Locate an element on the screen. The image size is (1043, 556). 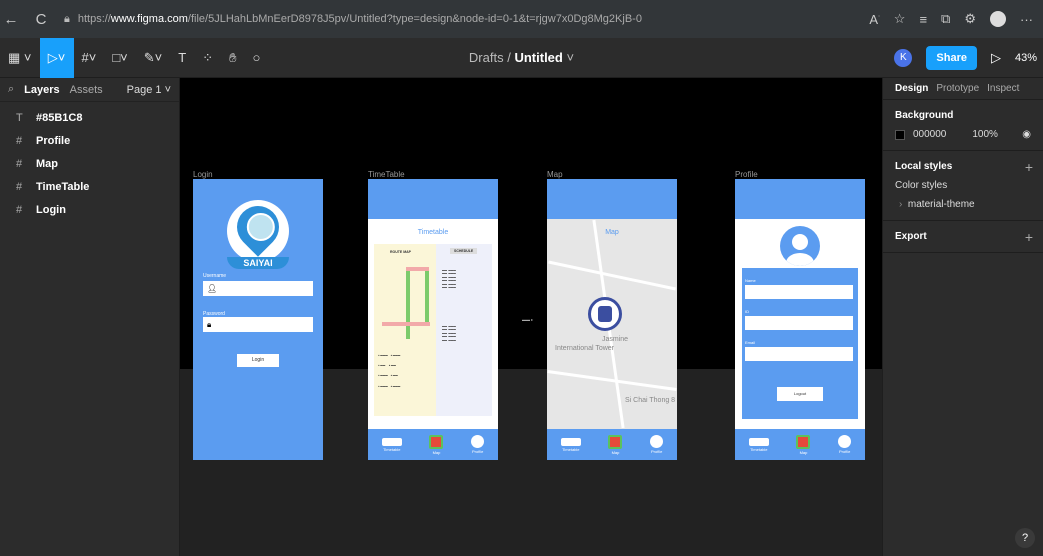
tab-assets: Assets is located at coordinates (86, 90).